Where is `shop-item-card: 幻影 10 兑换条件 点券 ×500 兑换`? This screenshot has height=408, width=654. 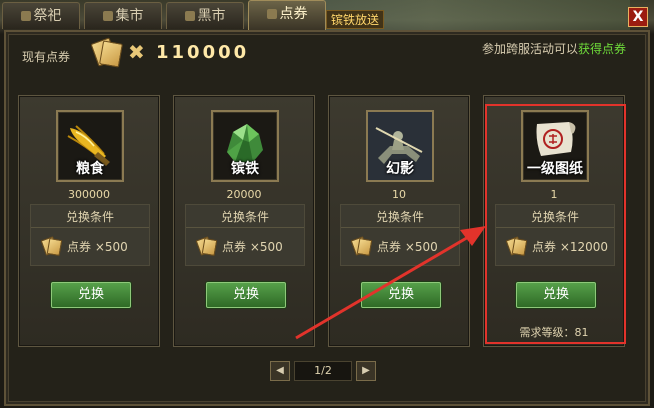
shop-item-card: 幻影 10 兑换条件 点券 ×500 兑换 is located at coordinates (399, 221).